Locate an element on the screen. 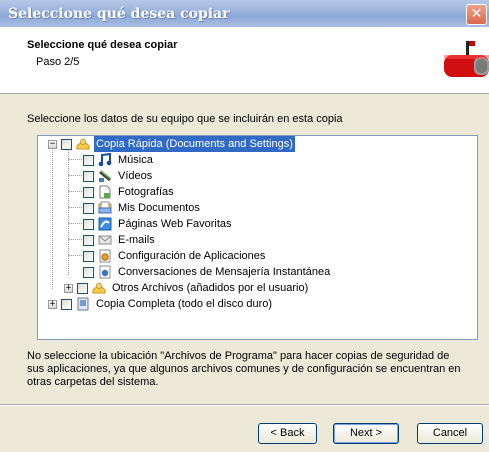  tree-node-quick-copy: − Copia Rápida (Documents and Settings) is located at coordinates (171, 144).